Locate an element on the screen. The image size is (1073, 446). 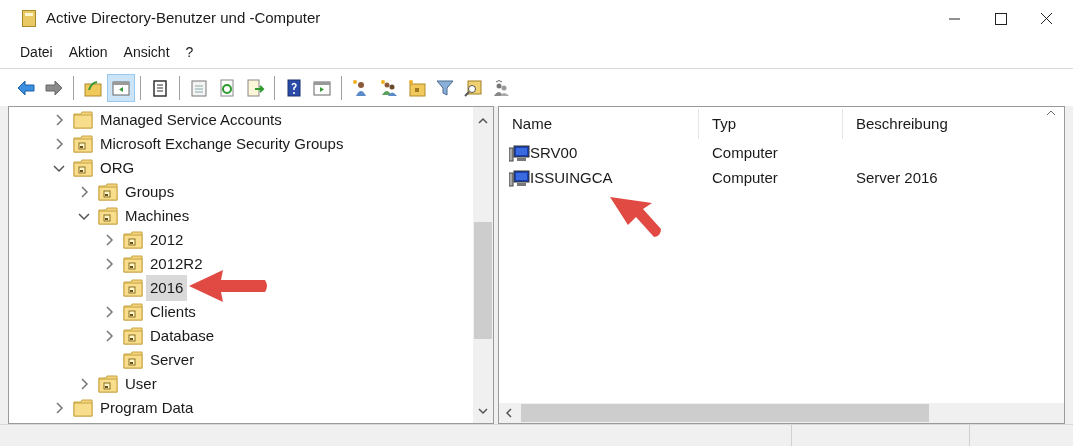
find-icon is located at coordinates (473, 87).